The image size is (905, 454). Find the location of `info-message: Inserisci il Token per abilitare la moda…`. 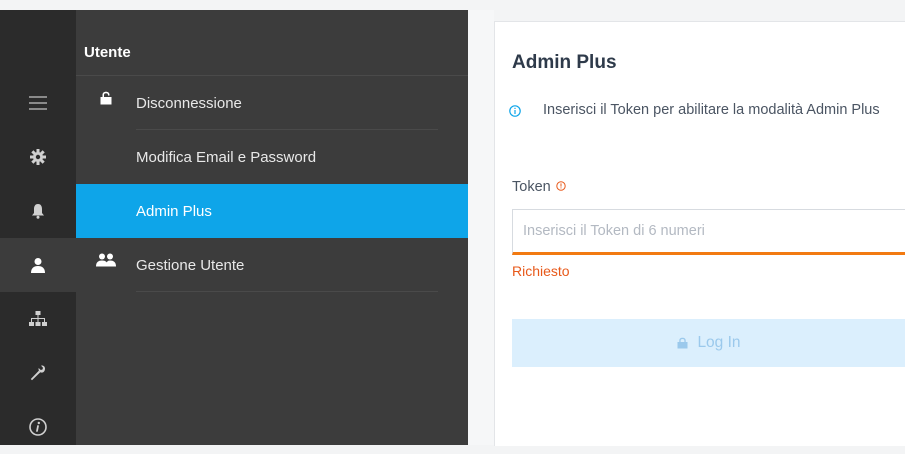

info-message: Inserisci il Token per abilitare la moda… is located at coordinates (711, 110).